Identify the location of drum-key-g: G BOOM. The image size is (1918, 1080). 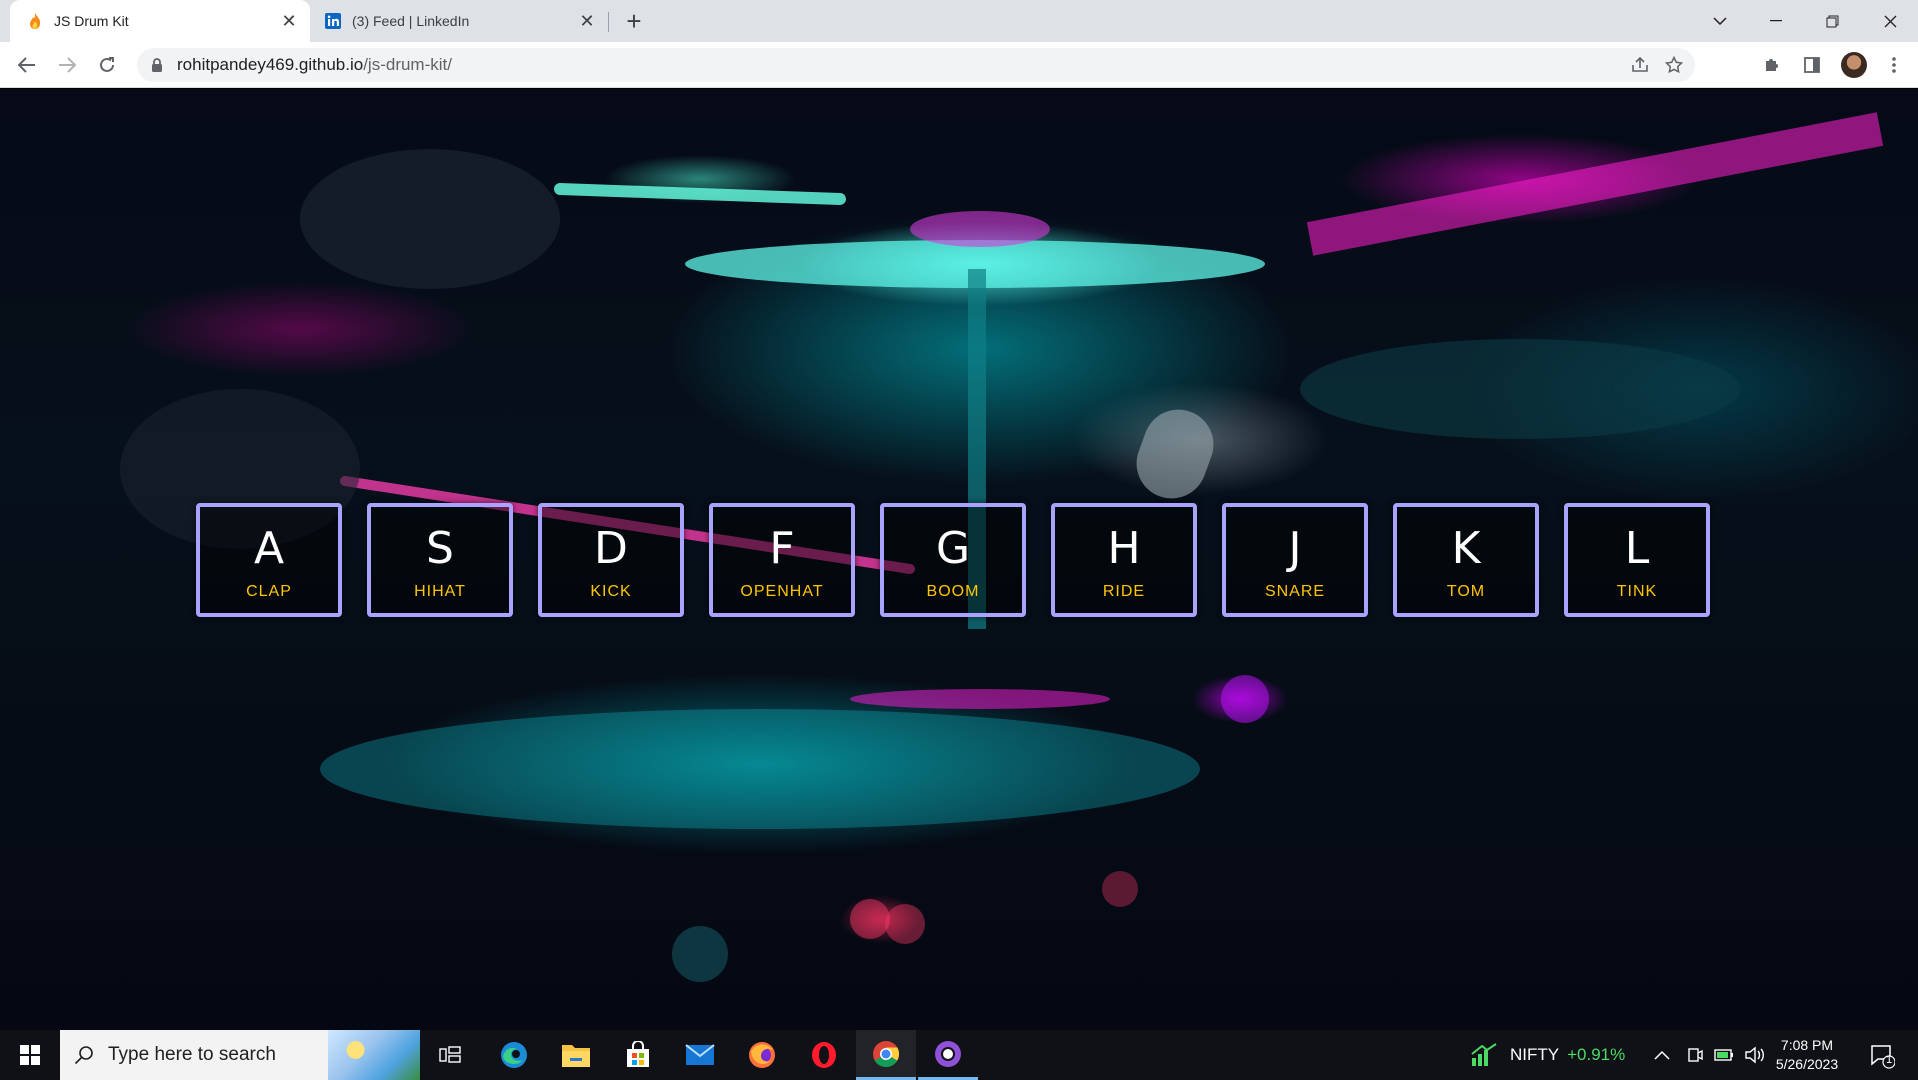
(953, 560).